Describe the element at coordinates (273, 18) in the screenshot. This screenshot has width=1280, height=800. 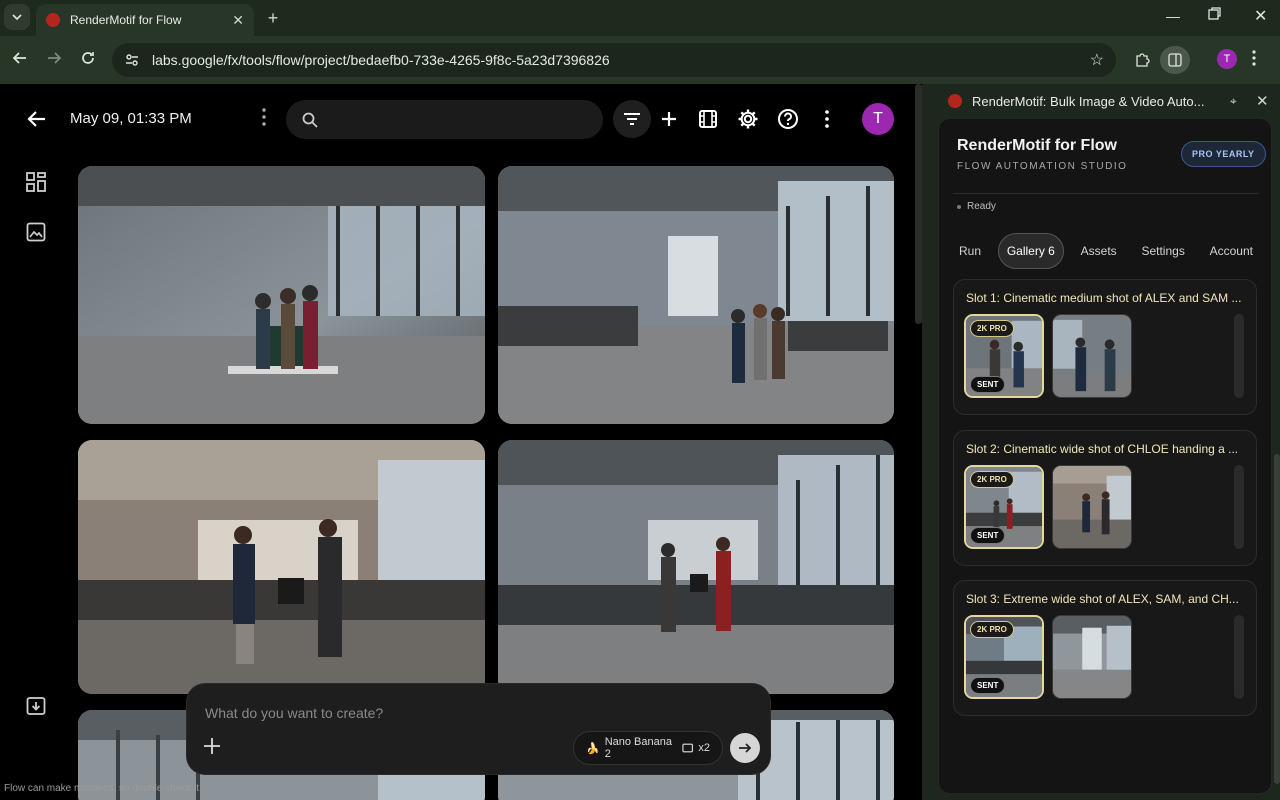
I see `new-tab-button: +` at that location.